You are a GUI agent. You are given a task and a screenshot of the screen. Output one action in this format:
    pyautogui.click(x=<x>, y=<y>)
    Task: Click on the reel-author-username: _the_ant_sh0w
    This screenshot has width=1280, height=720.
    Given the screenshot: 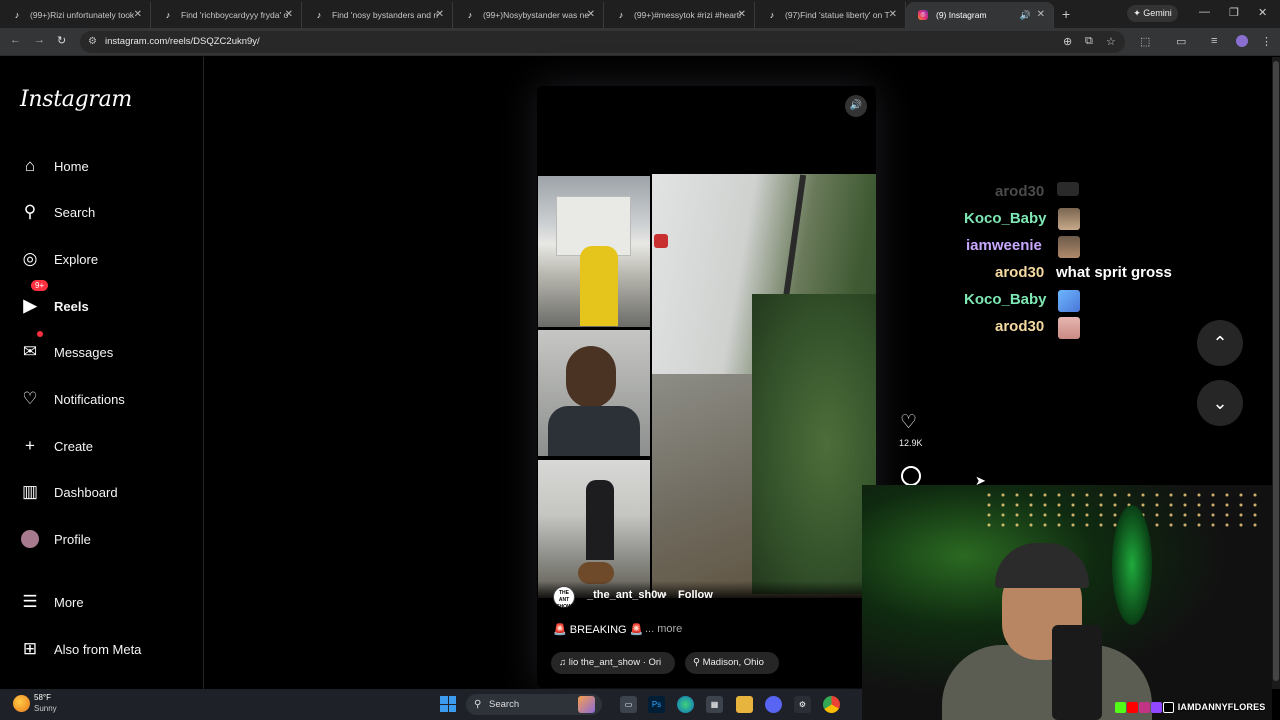 What is the action you would take?
    pyautogui.click(x=626, y=595)
    